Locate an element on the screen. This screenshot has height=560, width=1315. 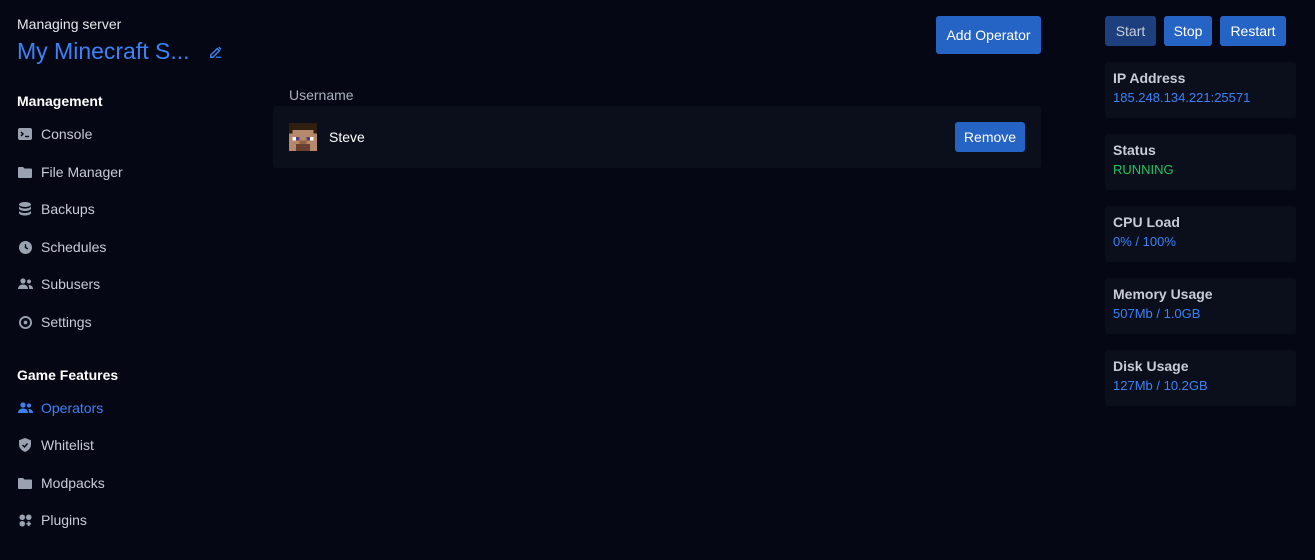
sidebar-item-label: Plugins is located at coordinates (64, 520).